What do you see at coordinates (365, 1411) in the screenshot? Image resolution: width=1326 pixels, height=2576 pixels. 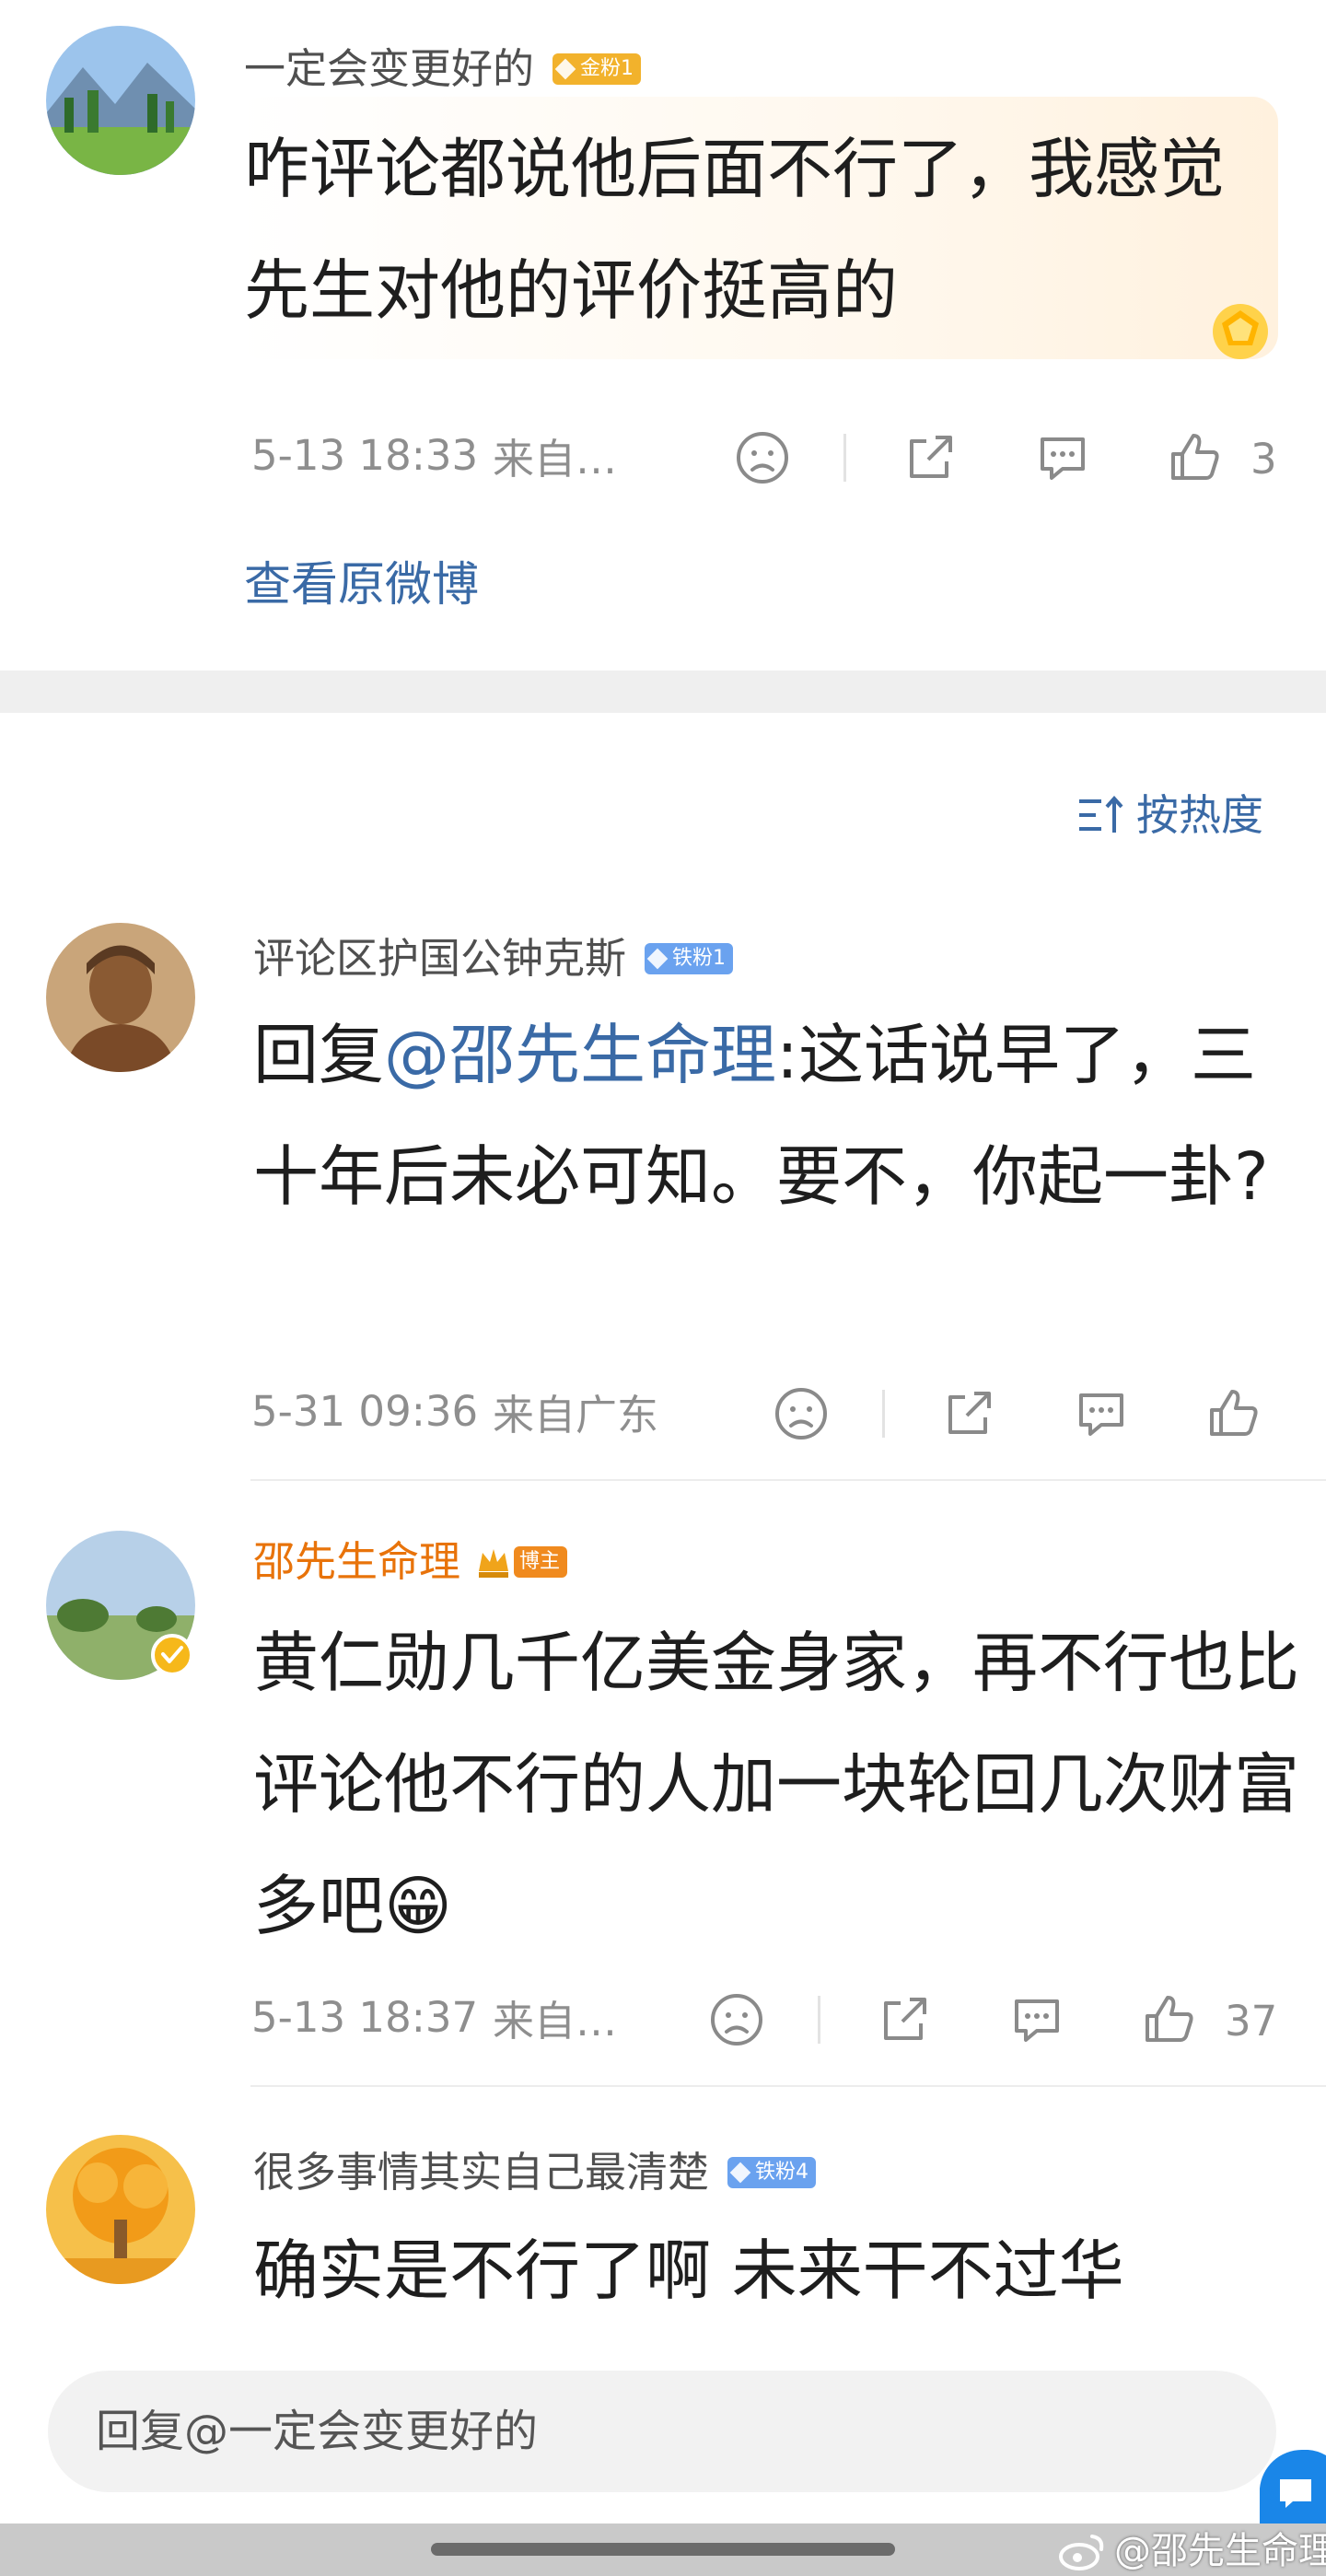 I see `timestamp: 5-31 09:36` at bounding box center [365, 1411].